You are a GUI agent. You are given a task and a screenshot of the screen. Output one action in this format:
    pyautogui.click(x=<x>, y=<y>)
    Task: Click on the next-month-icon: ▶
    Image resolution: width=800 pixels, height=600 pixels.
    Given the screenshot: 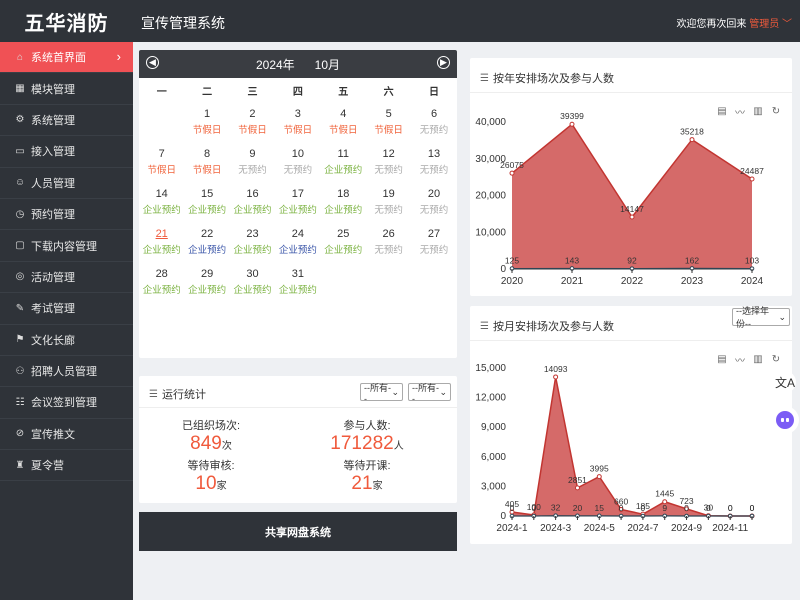 What is the action you would take?
    pyautogui.click(x=443, y=62)
    